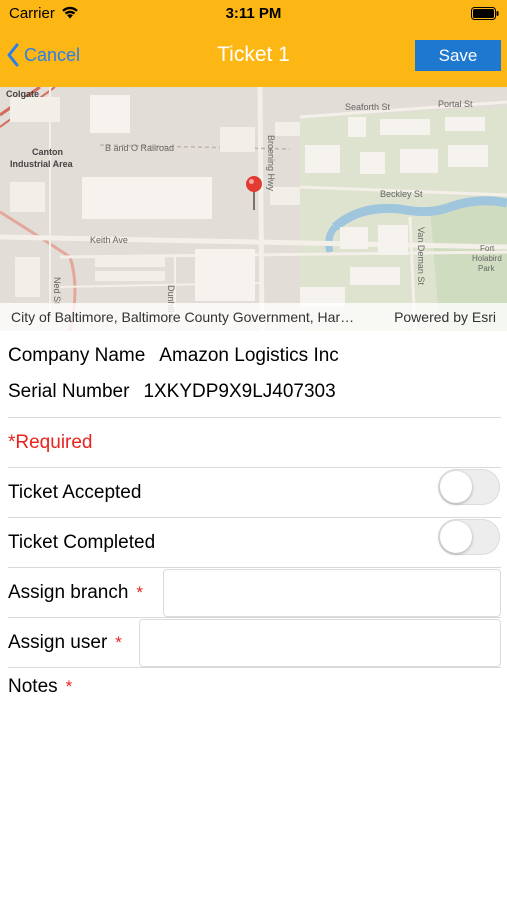 Image resolution: width=507 pixels, height=900 pixels. What do you see at coordinates (455, 104) in the screenshot?
I see `map-label: Portal St` at bounding box center [455, 104].